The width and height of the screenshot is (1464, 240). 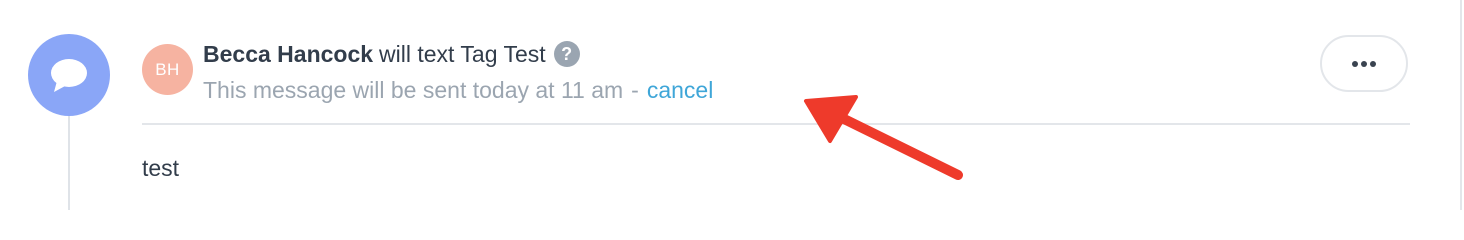 I want to click on question-circle-icon: ?, so click(x=566, y=54).